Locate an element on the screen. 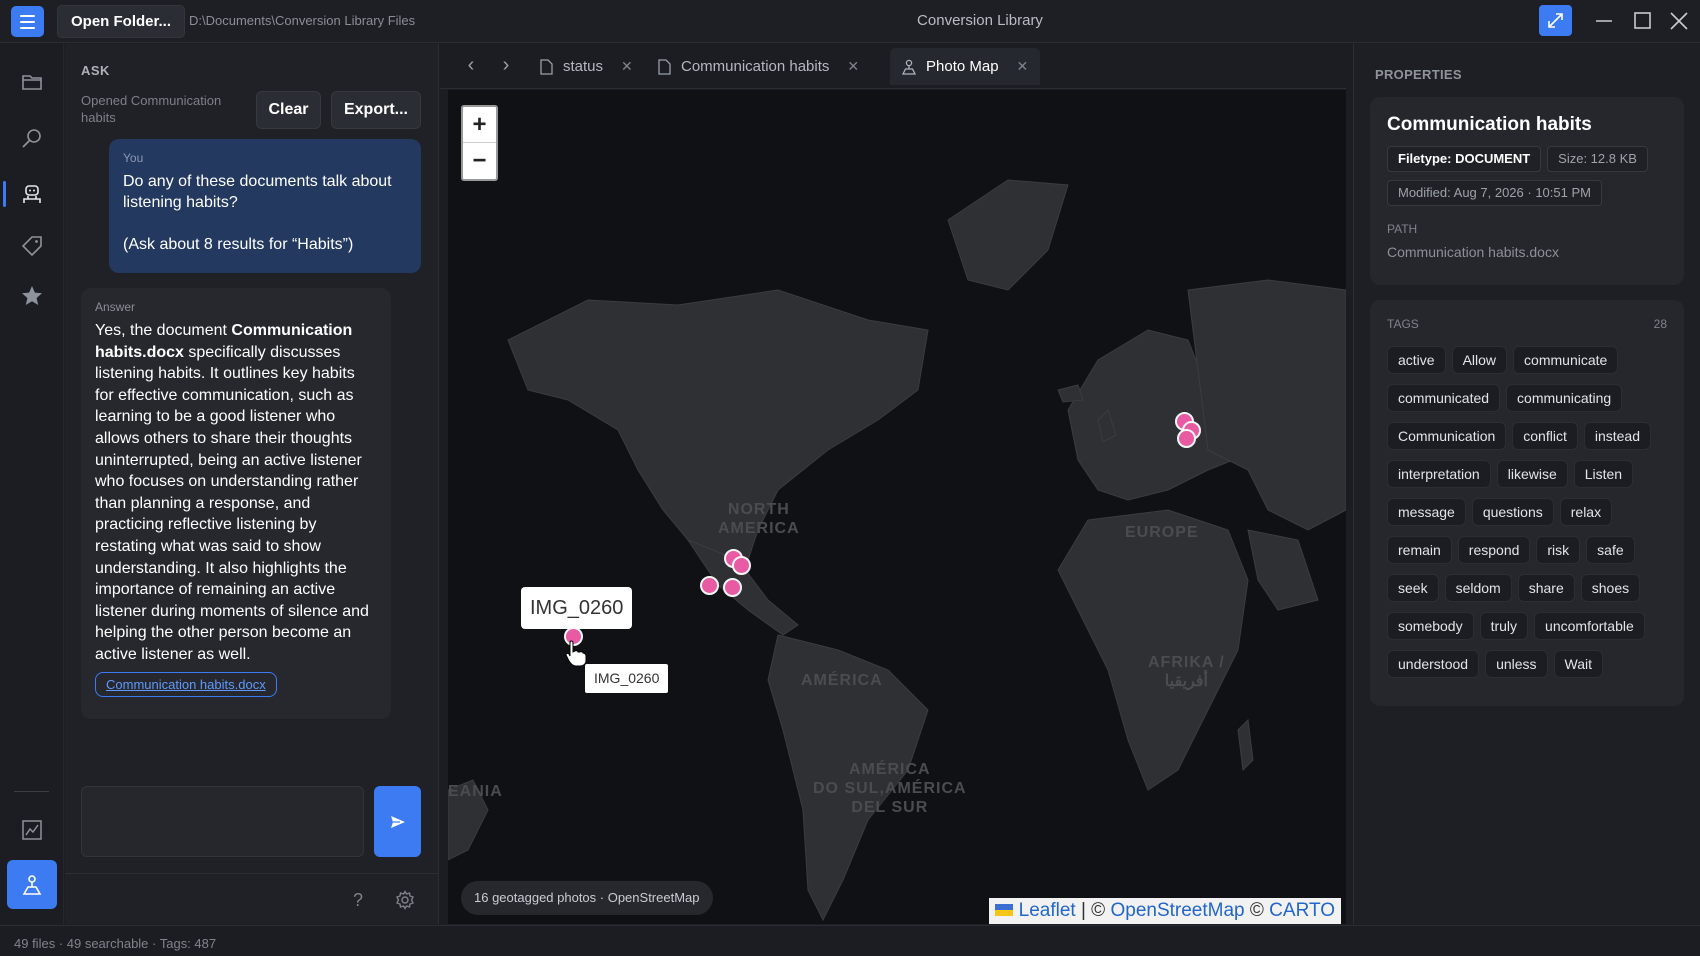 Image resolution: width=1700 pixels, height=956 pixels. tag-chip: somebody is located at coordinates (1430, 626).